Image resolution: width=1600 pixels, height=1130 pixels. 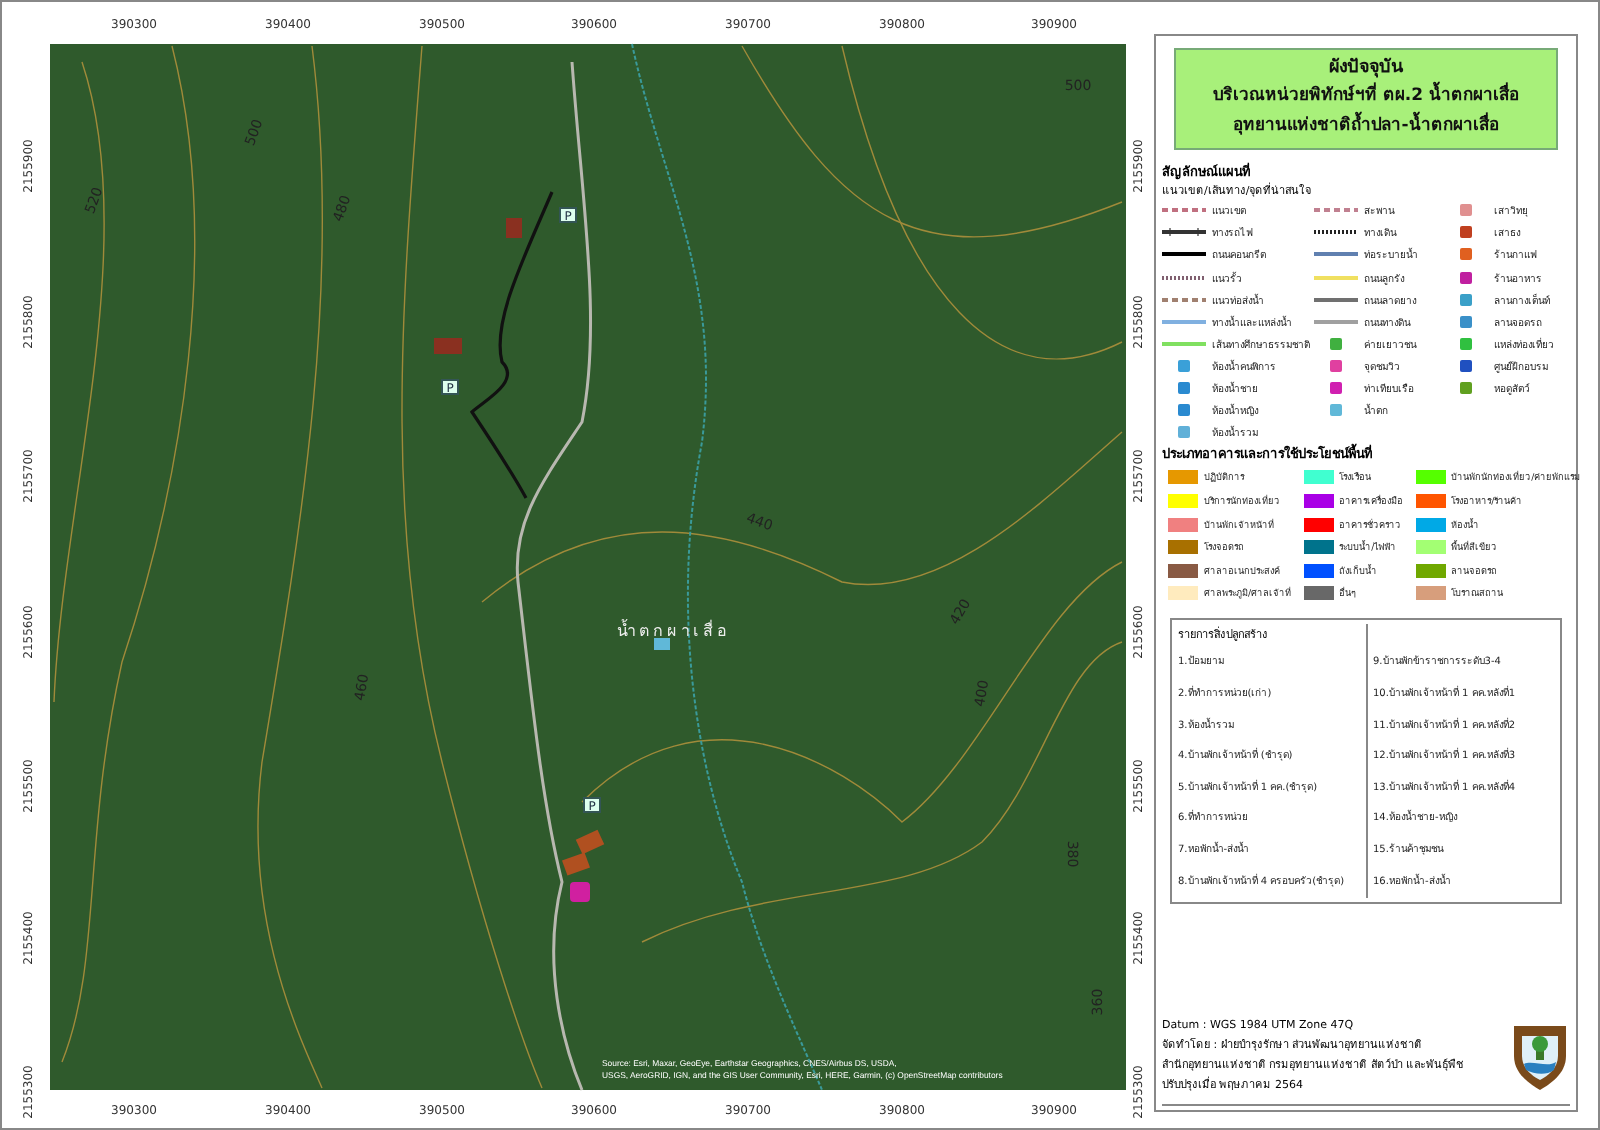 What do you see at coordinates (1540, 1056) in the screenshot?
I see `park-emblem-icon` at bounding box center [1540, 1056].